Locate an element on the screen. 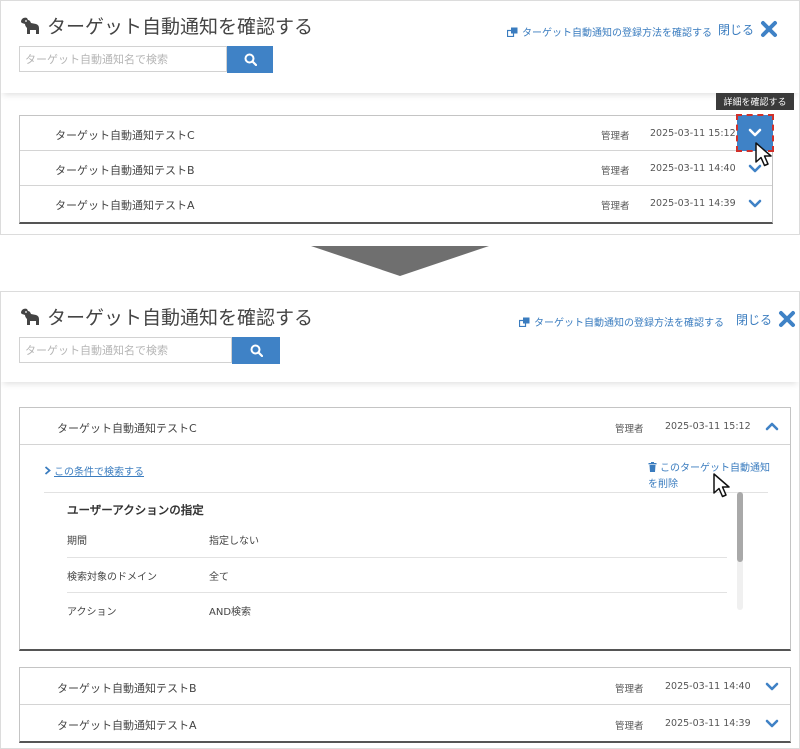 The width and height of the screenshot is (800, 749). collapse-button is located at coordinates (772, 426).